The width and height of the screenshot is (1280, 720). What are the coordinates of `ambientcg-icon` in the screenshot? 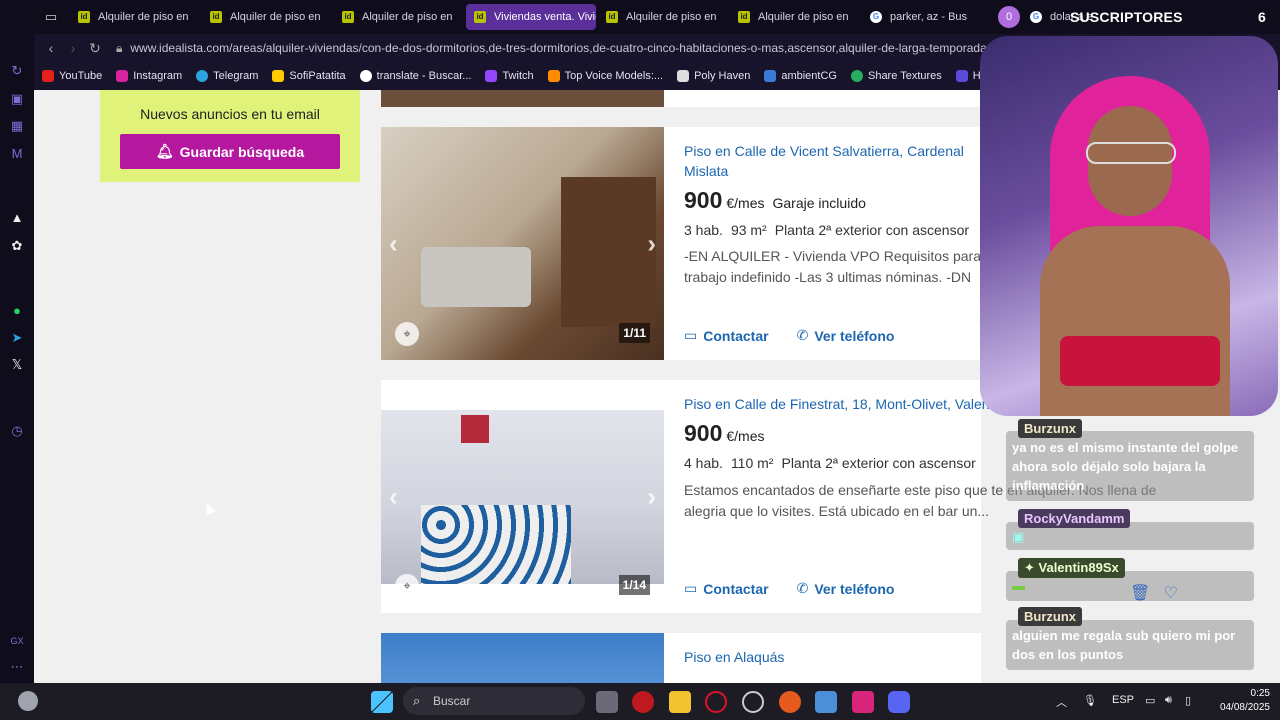 It's located at (770, 76).